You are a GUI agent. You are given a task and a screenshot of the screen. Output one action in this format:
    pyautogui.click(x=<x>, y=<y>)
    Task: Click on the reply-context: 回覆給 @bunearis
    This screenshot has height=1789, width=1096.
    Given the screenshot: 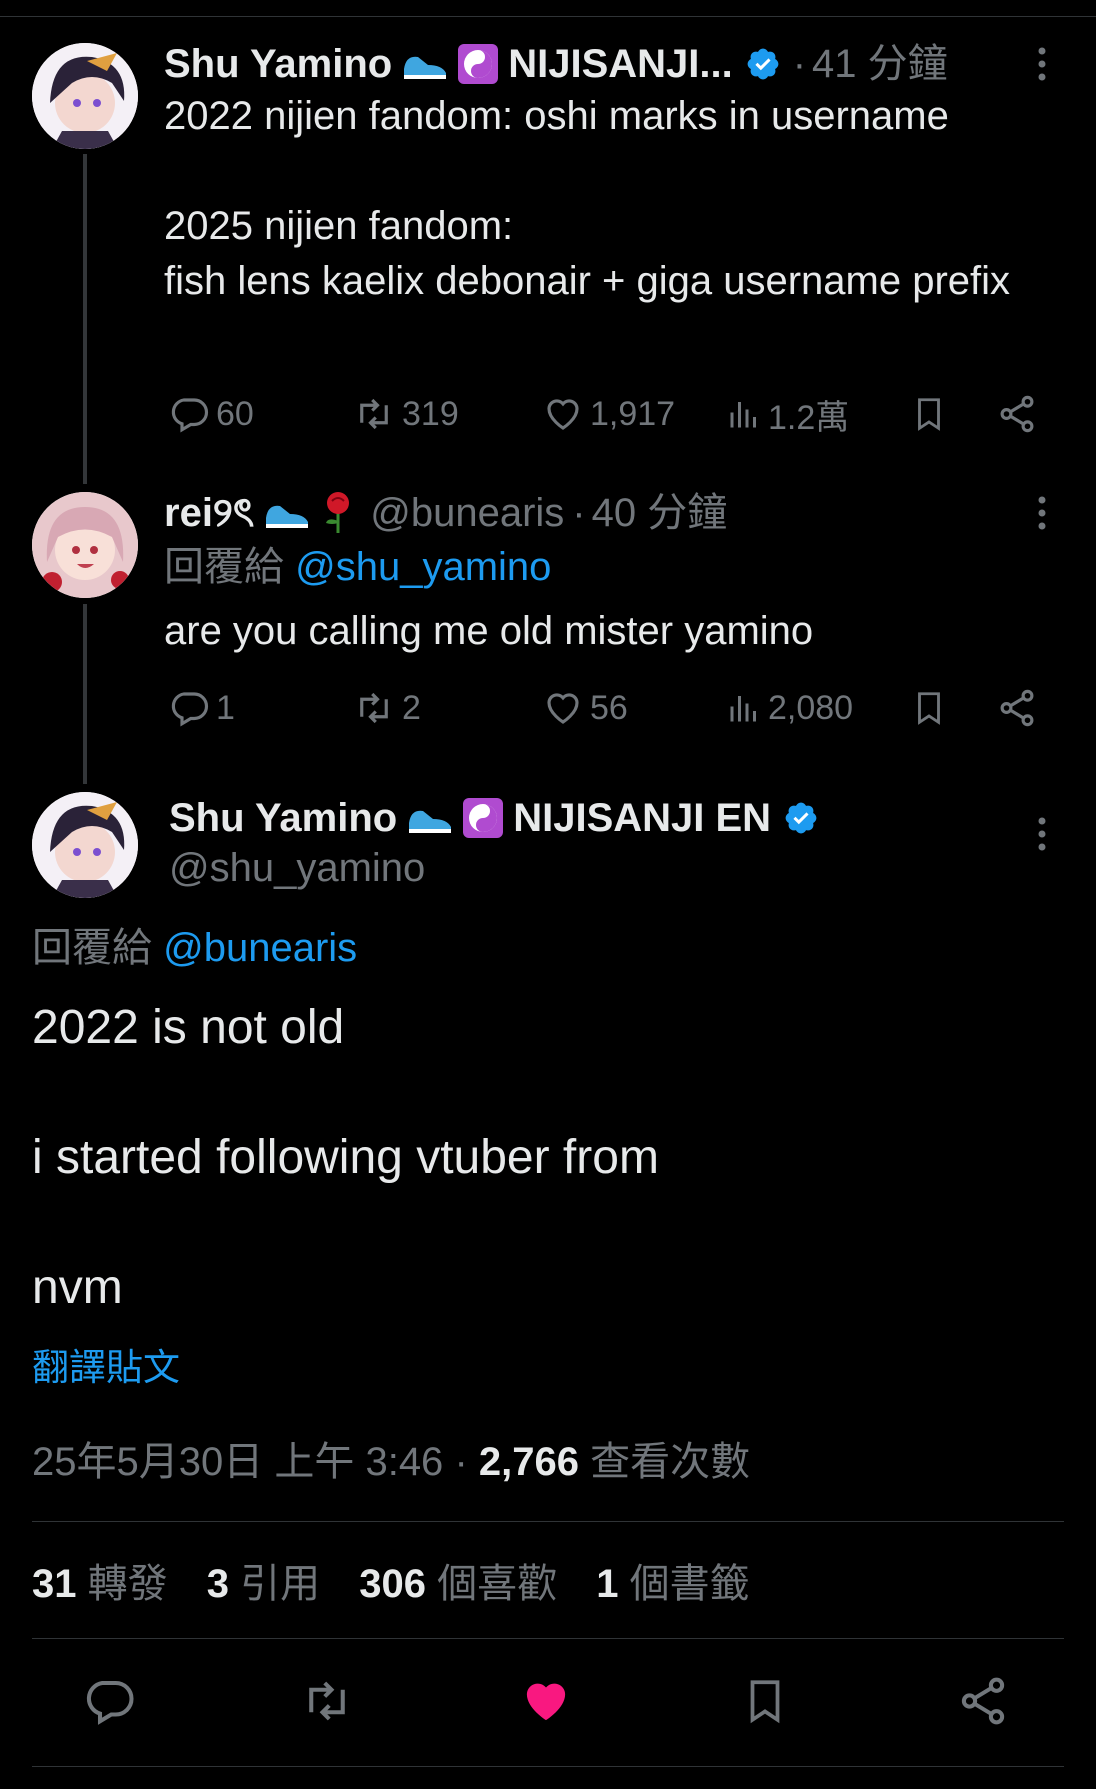 What is the action you would take?
    pyautogui.click(x=194, y=948)
    